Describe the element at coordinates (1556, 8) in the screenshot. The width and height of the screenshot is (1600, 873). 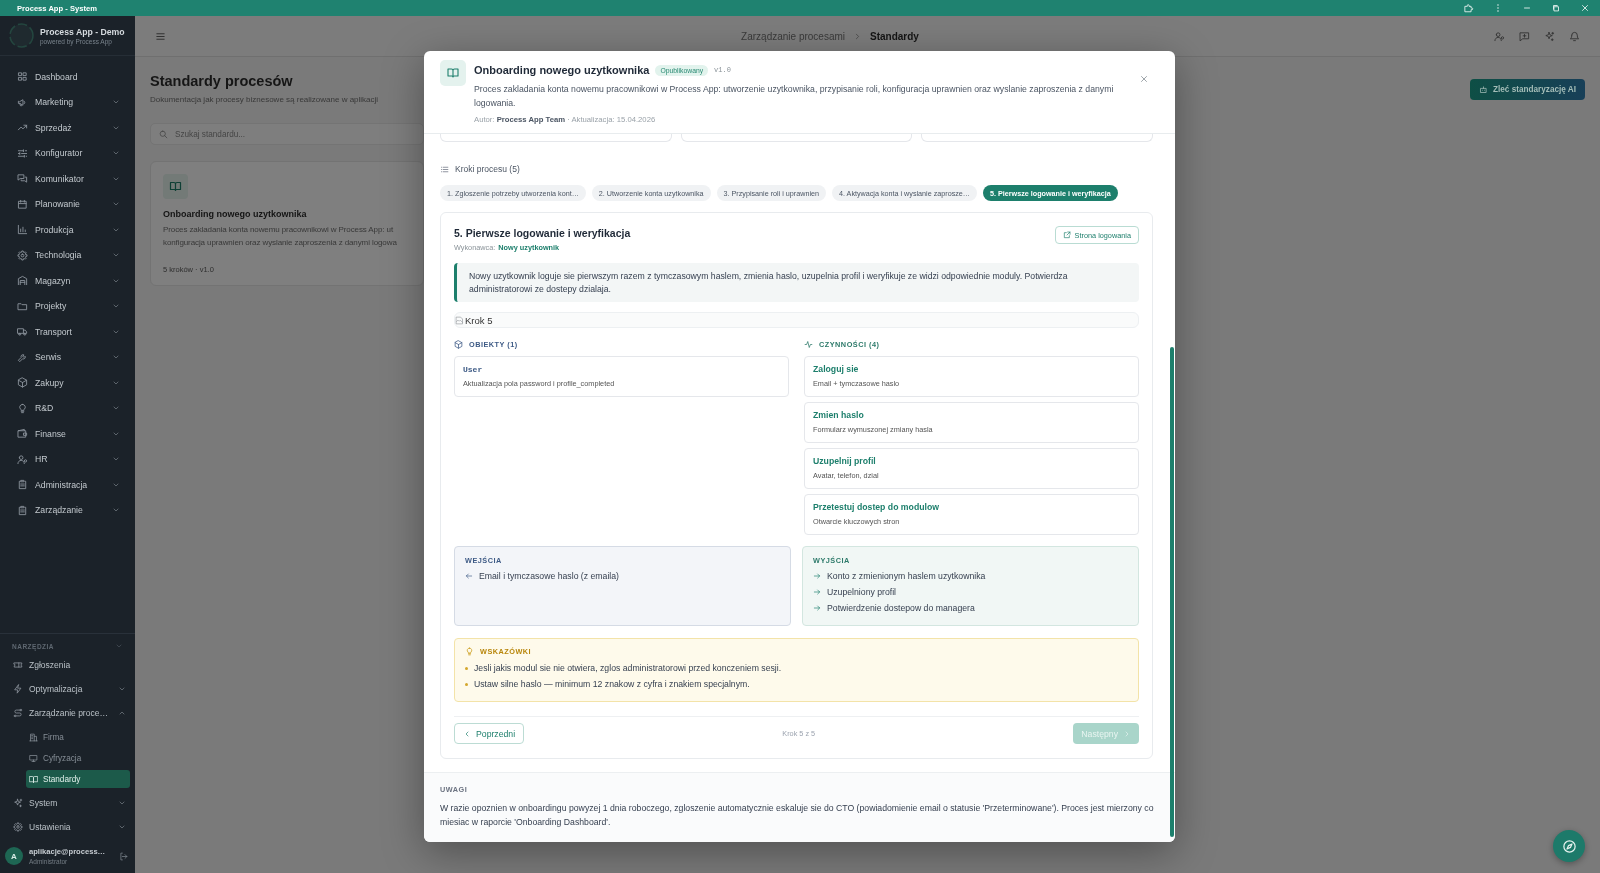
I see `restore-icon` at that location.